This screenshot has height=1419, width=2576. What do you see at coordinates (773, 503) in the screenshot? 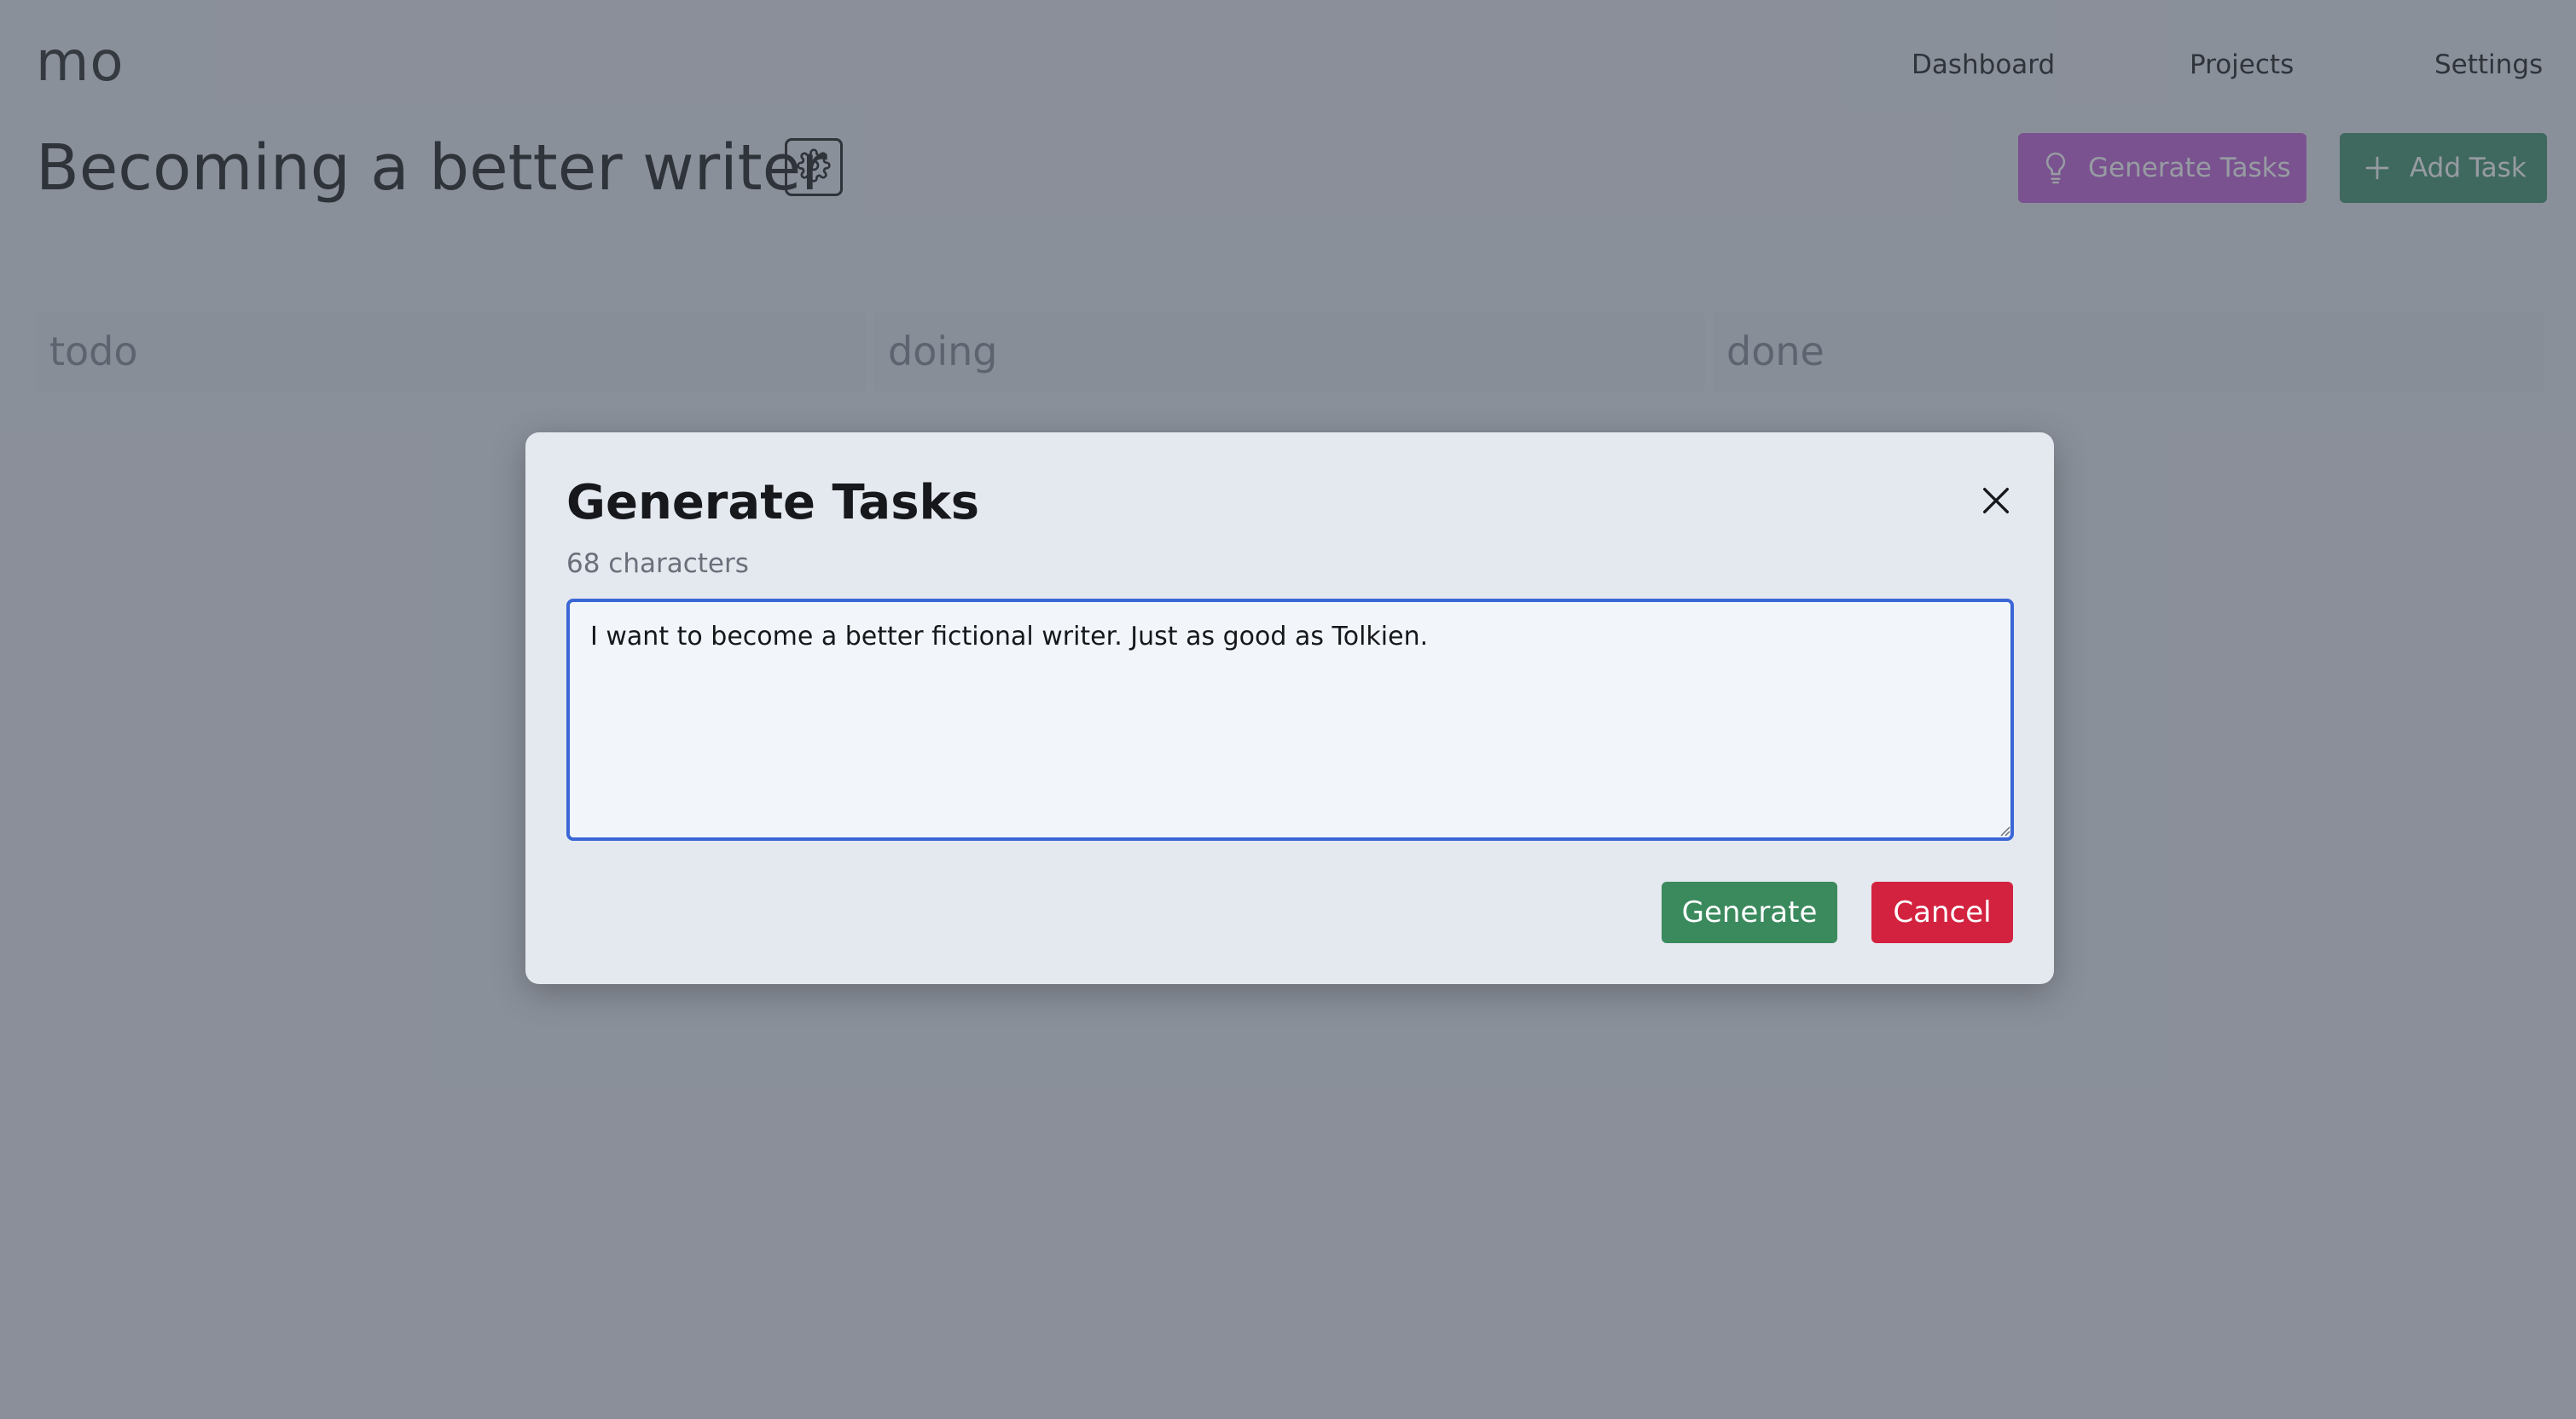
I see `dialog-title: Generate Tasks` at bounding box center [773, 503].